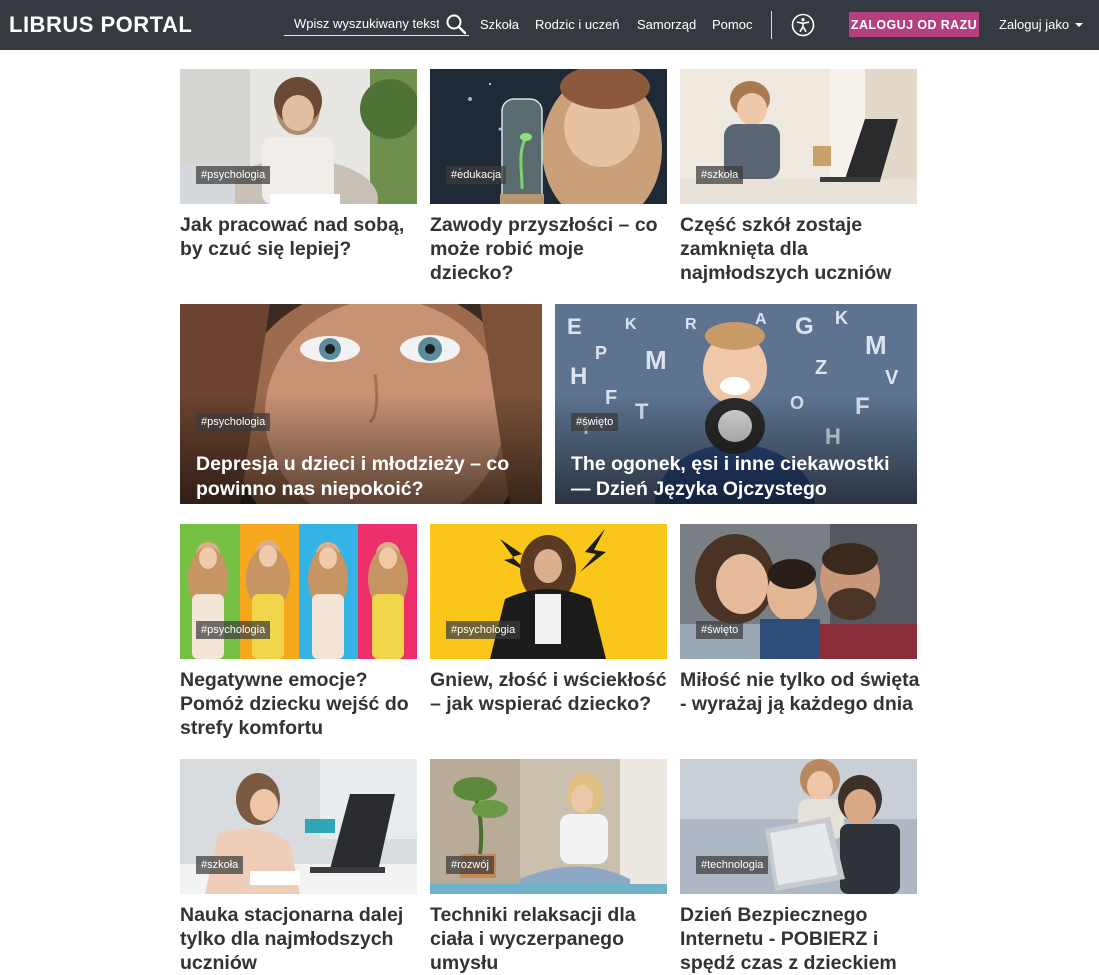 This screenshot has height=975, width=1099. I want to click on search-icon, so click(456, 24).